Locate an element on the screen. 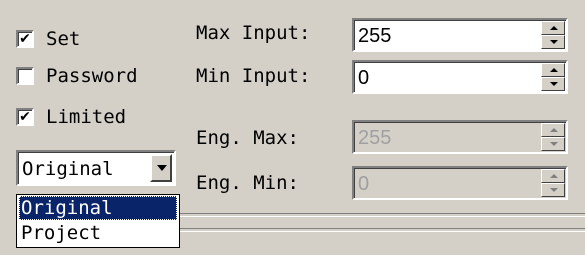 This screenshot has width=585, height=255. mode-combo: Original is located at coordinates (96, 168).